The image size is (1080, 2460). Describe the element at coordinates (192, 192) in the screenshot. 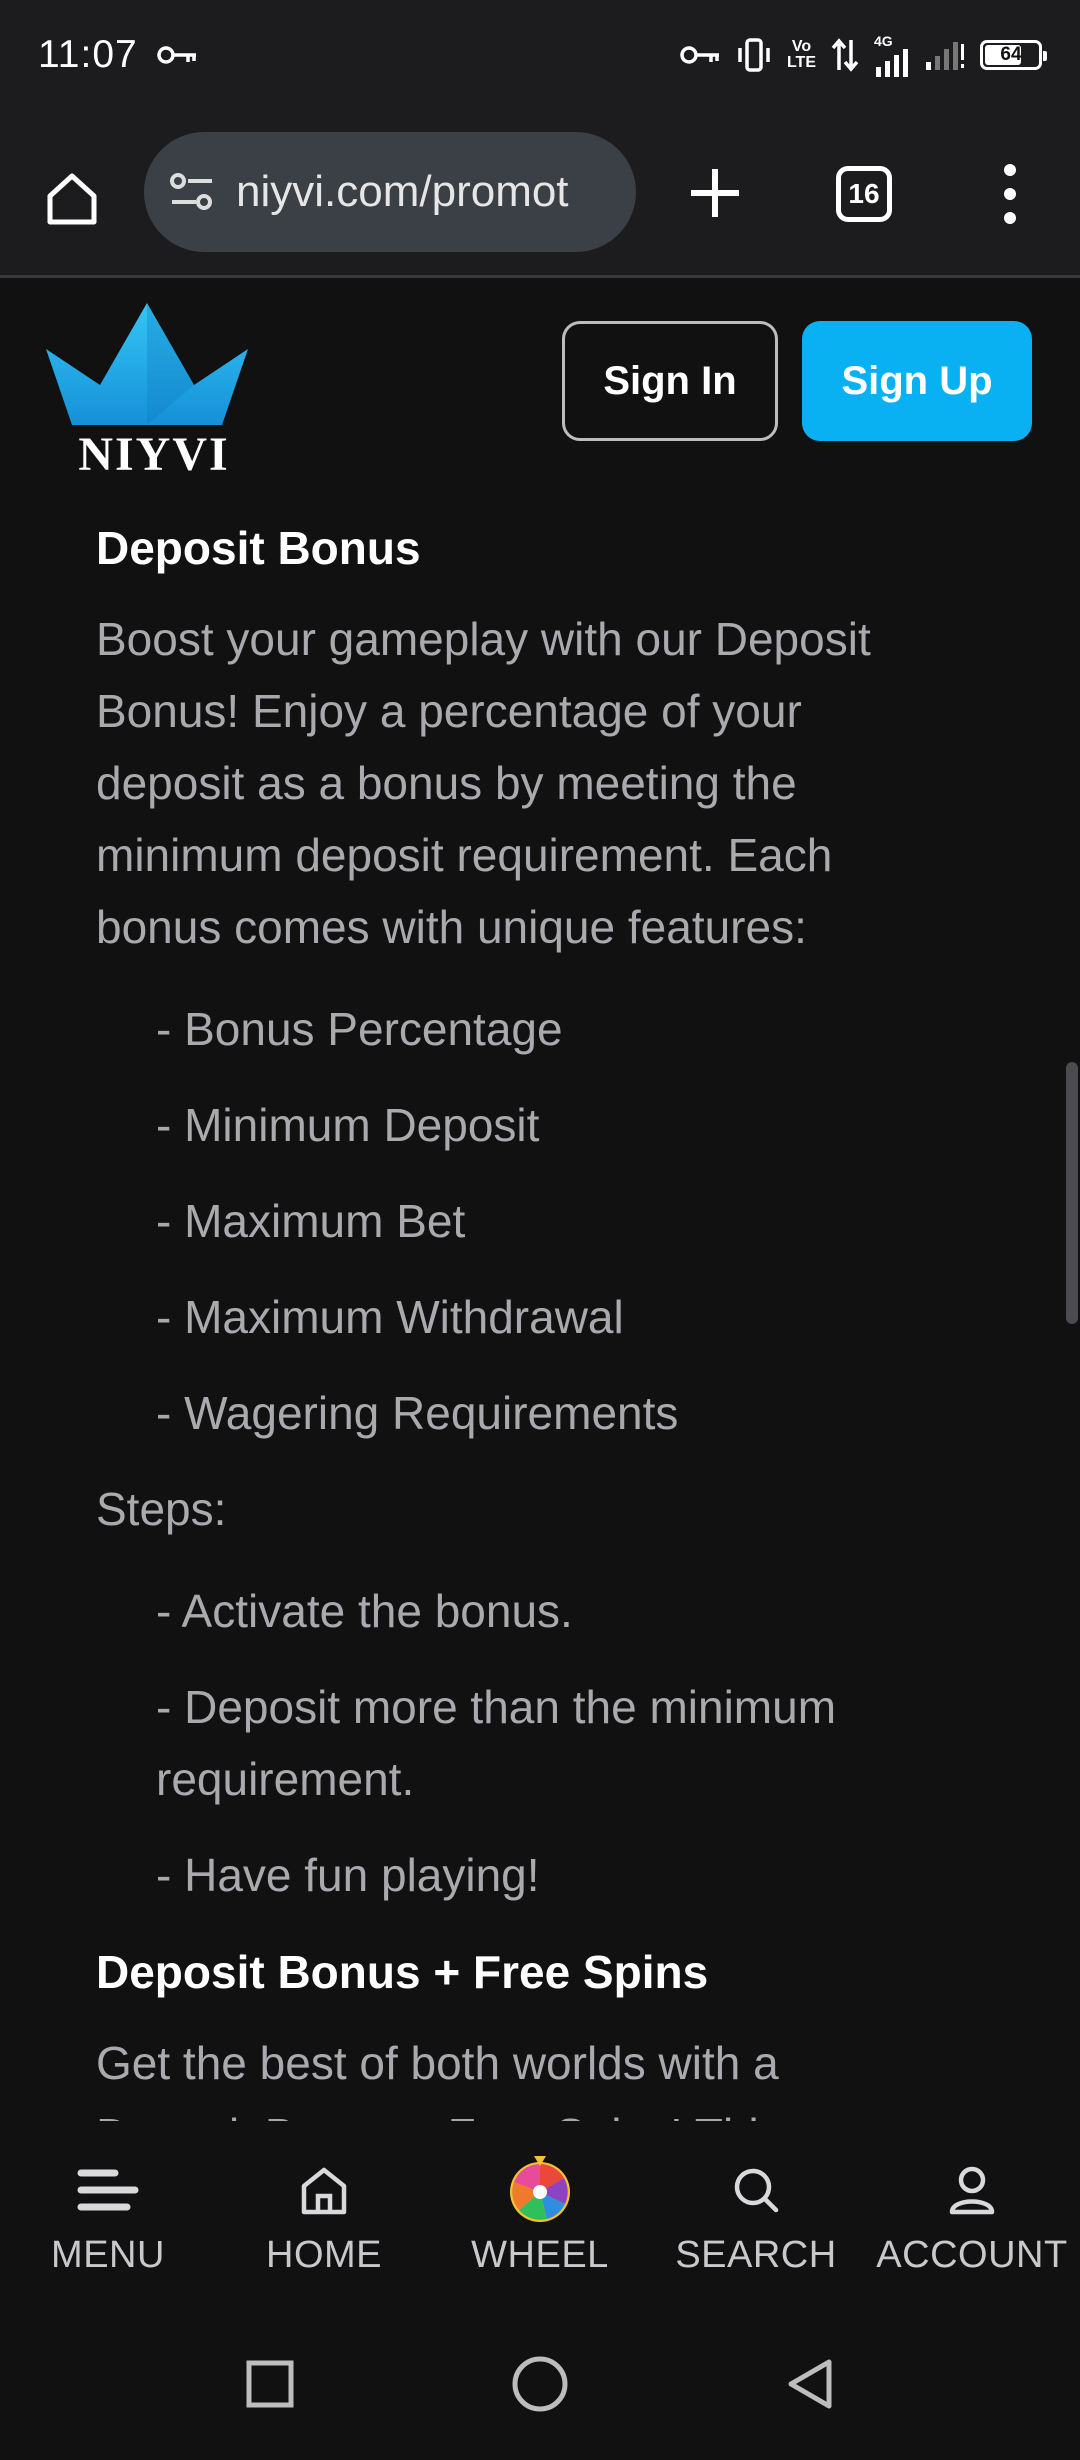

I see `site-settings-icon` at that location.